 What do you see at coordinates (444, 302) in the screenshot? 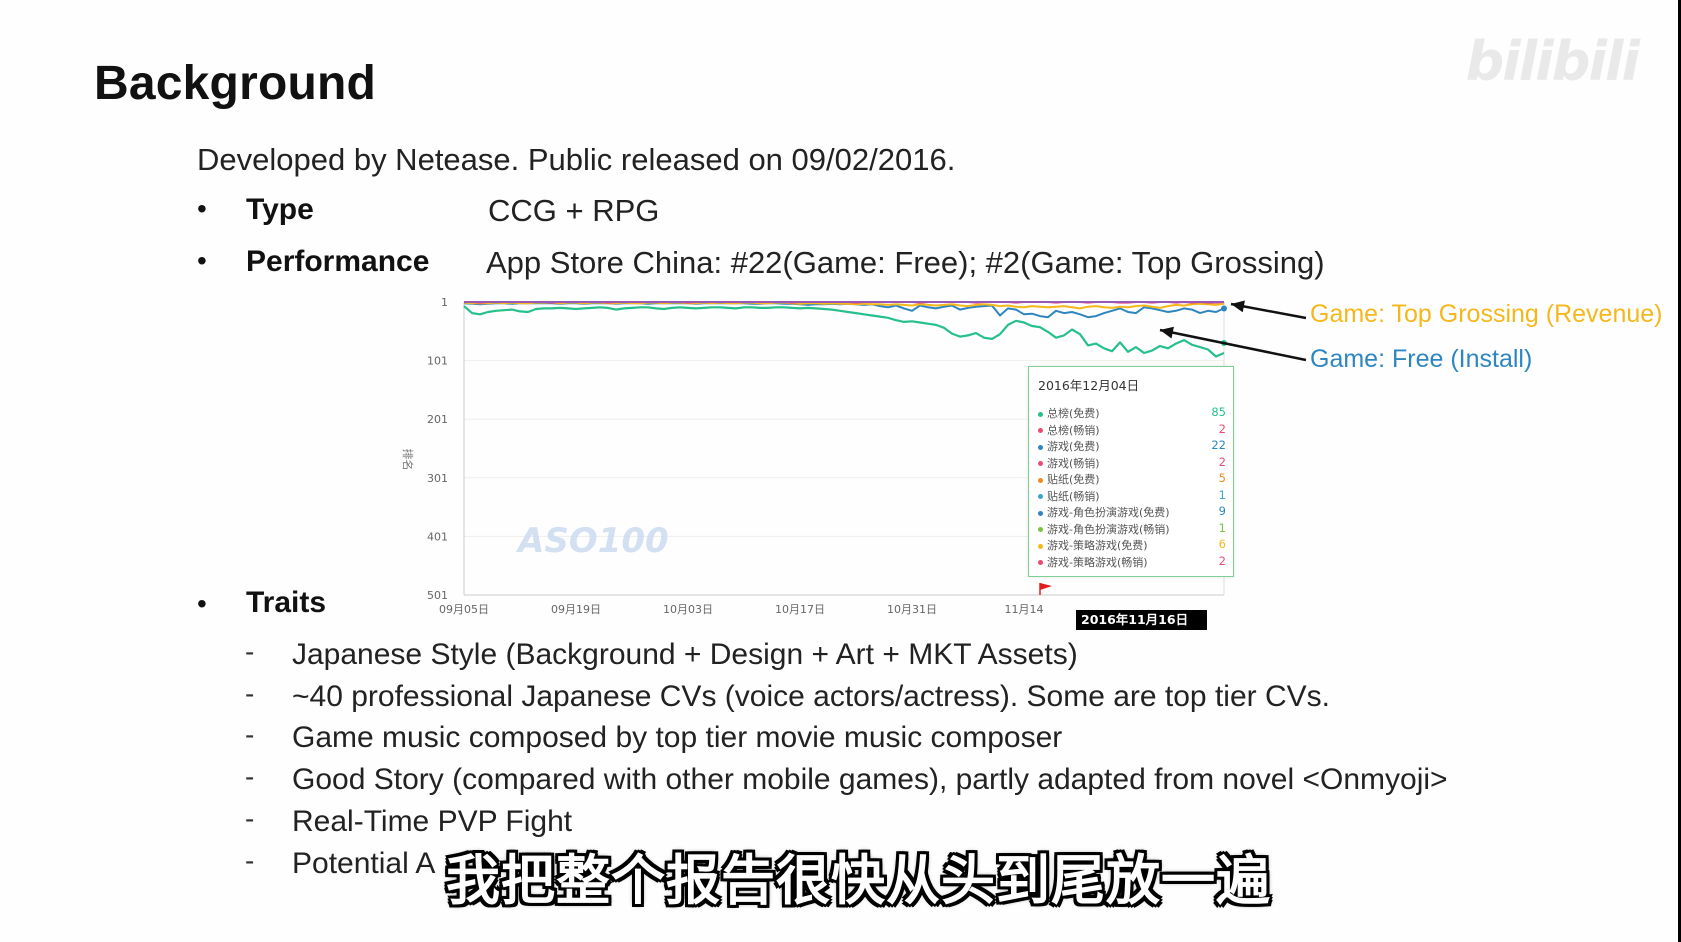
I see `y-tick-label: 1` at bounding box center [444, 302].